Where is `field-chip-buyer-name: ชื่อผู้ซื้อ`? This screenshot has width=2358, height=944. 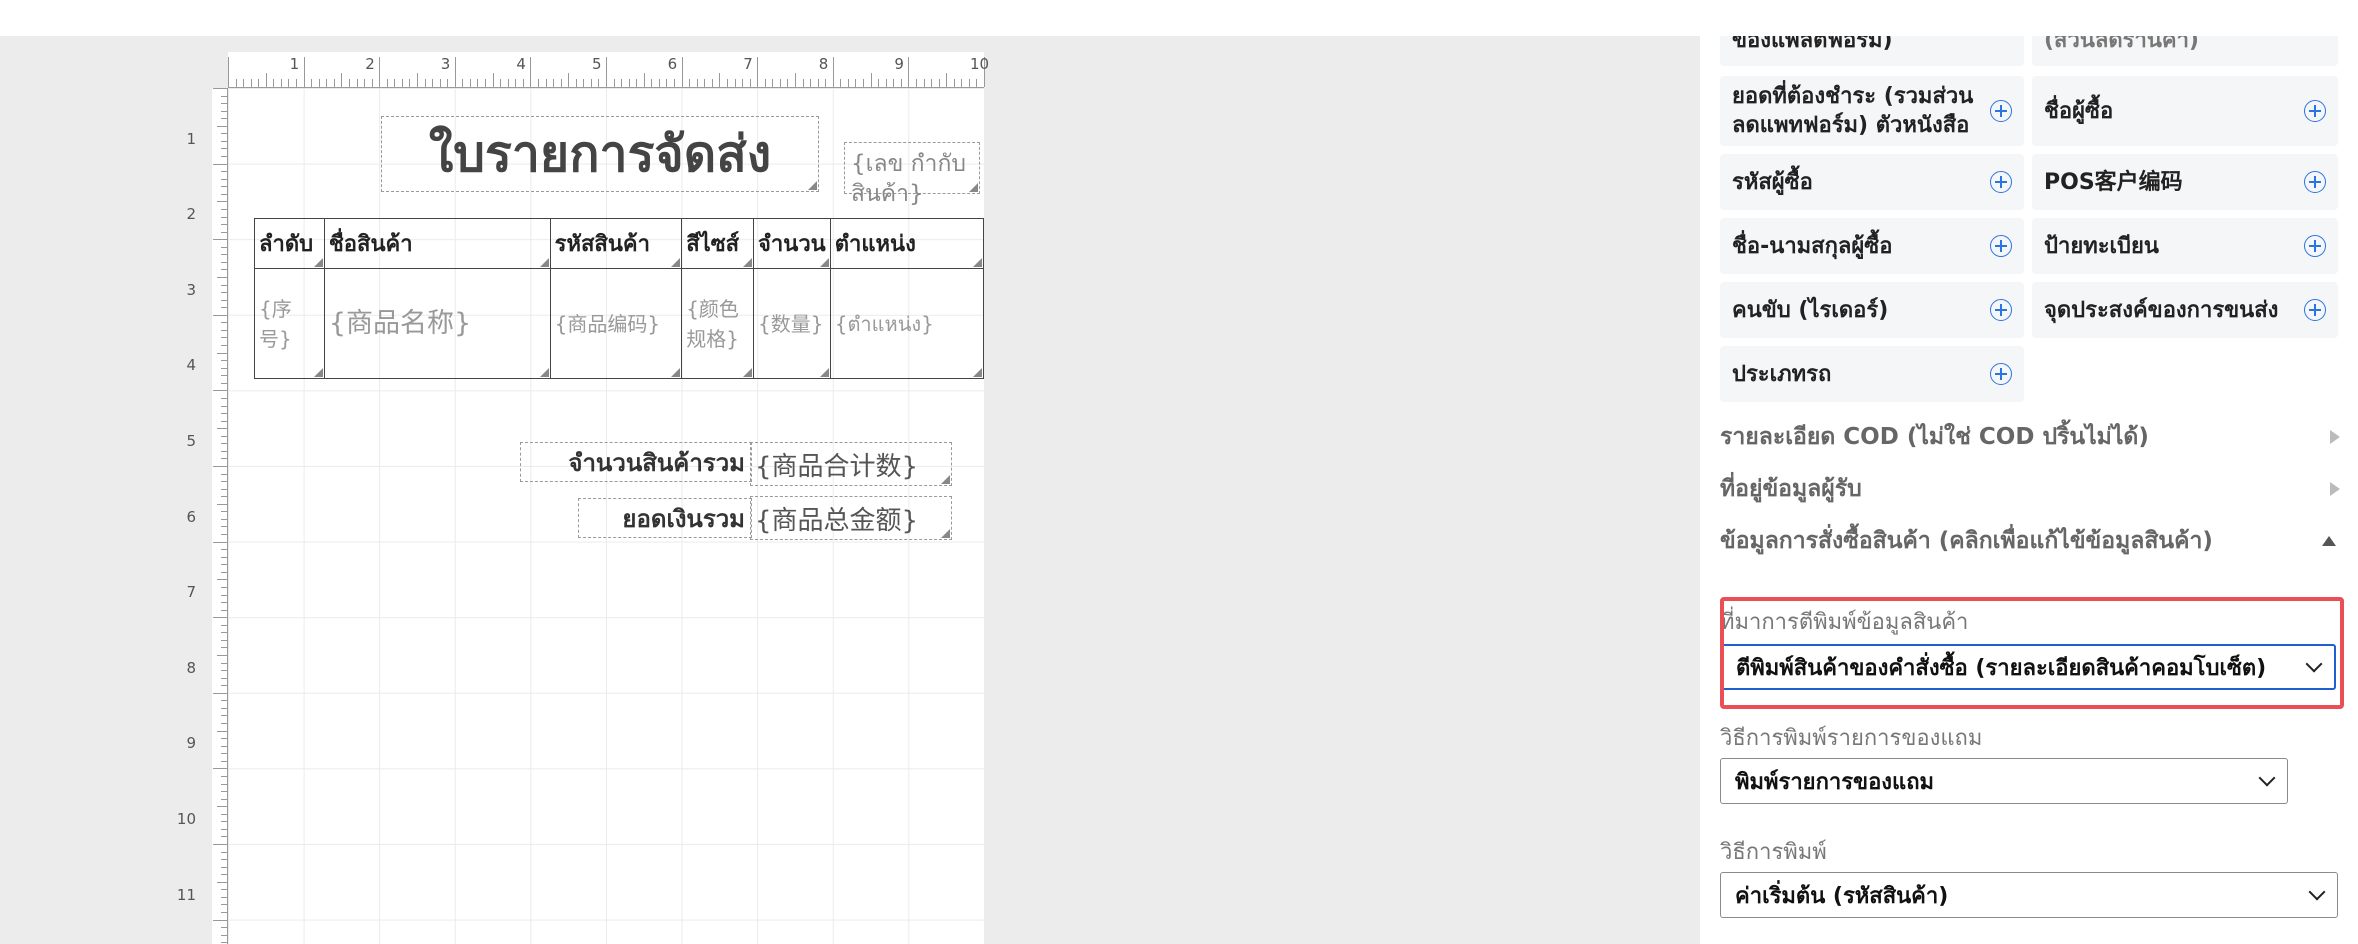
field-chip-buyer-name: ชื่อผู้ซื้อ is located at coordinates (2185, 111).